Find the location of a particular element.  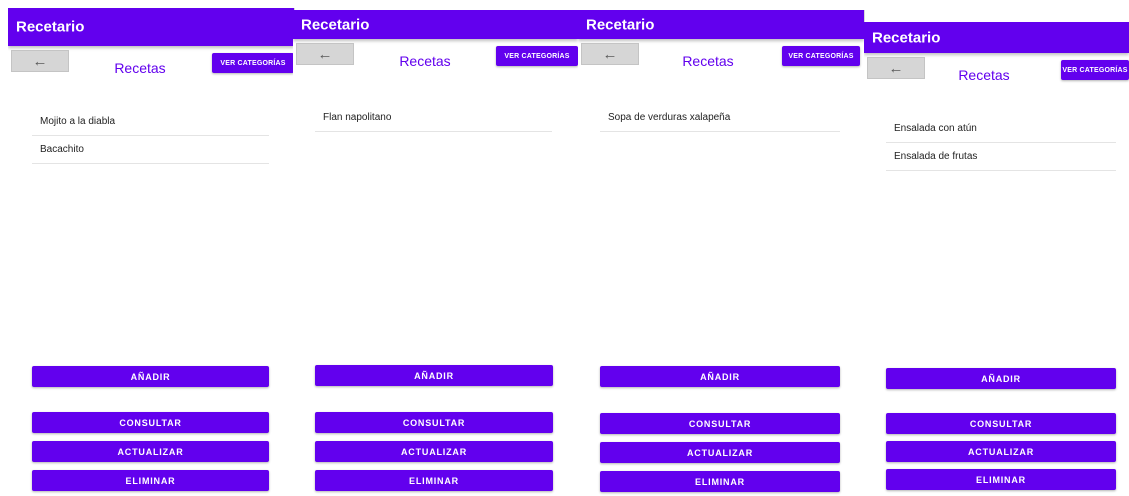

recipe-list-item: Bacachito is located at coordinates (150, 150).